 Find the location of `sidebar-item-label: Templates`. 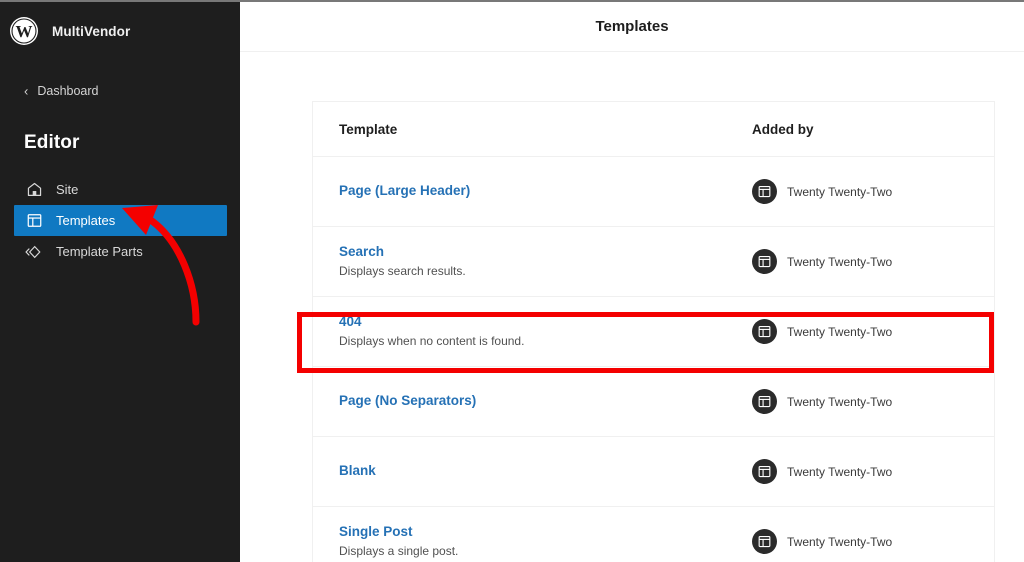

sidebar-item-label: Templates is located at coordinates (86, 220).